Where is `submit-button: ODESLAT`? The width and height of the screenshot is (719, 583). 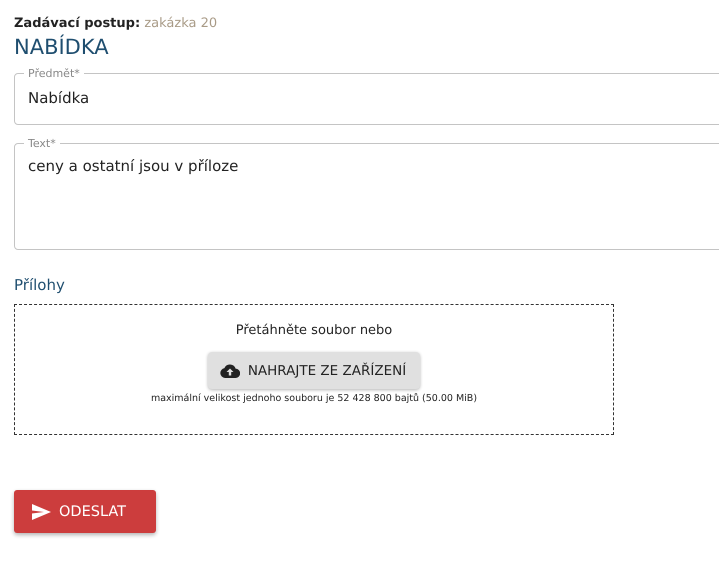
submit-button: ODESLAT is located at coordinates (85, 511).